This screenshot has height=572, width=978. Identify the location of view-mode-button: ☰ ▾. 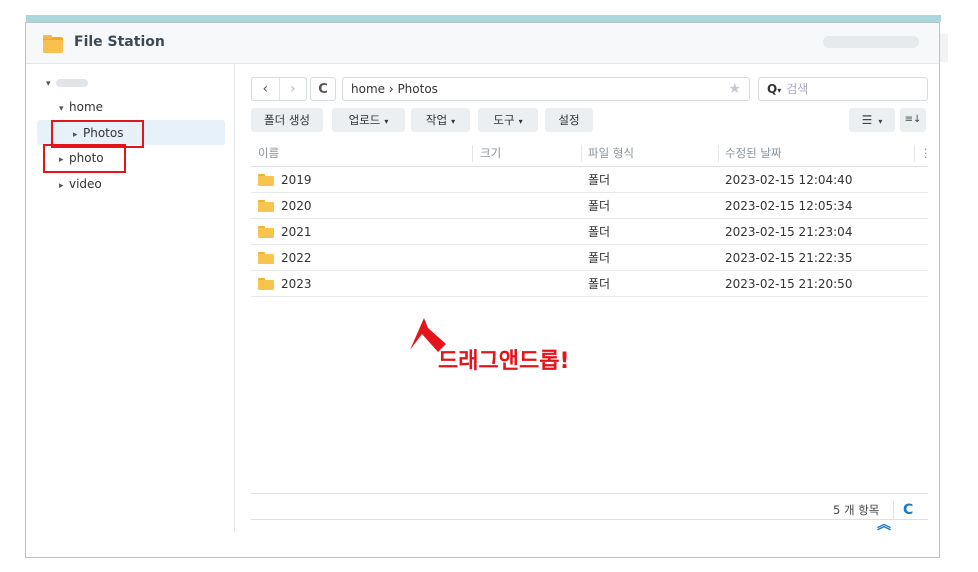
(872, 120).